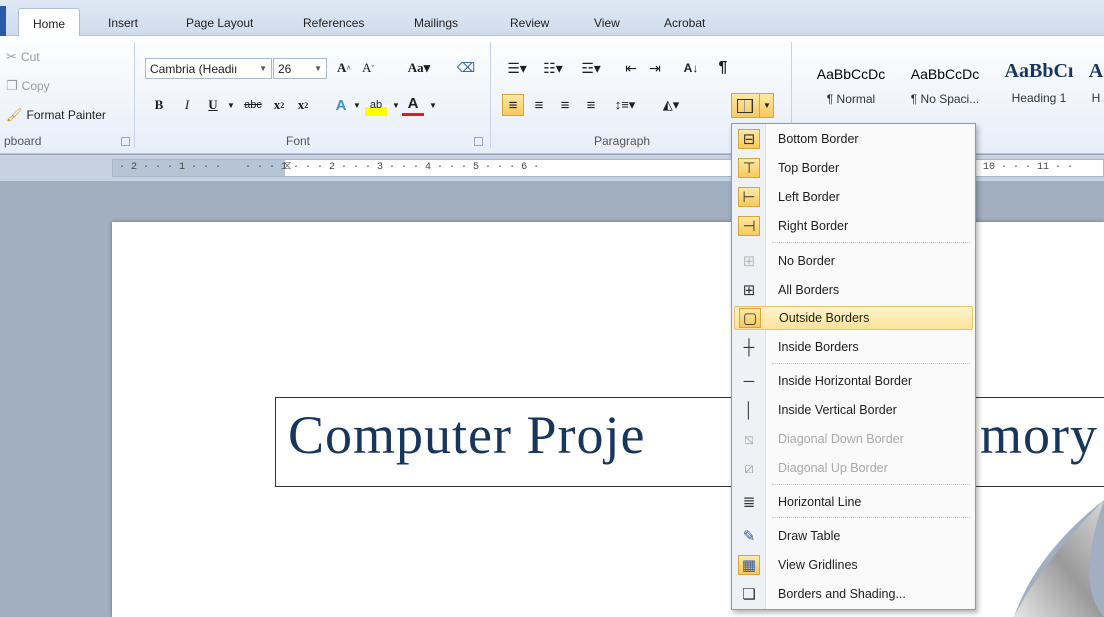 This screenshot has width=1104, height=617. I want to click on strikethrough-icon: abc, so click(253, 105).